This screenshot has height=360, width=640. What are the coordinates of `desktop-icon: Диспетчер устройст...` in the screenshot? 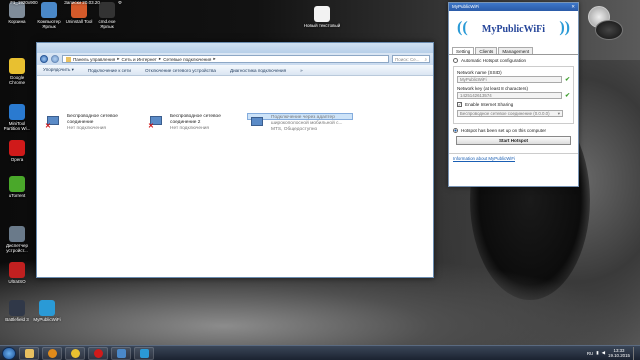 It's located at (17, 239).